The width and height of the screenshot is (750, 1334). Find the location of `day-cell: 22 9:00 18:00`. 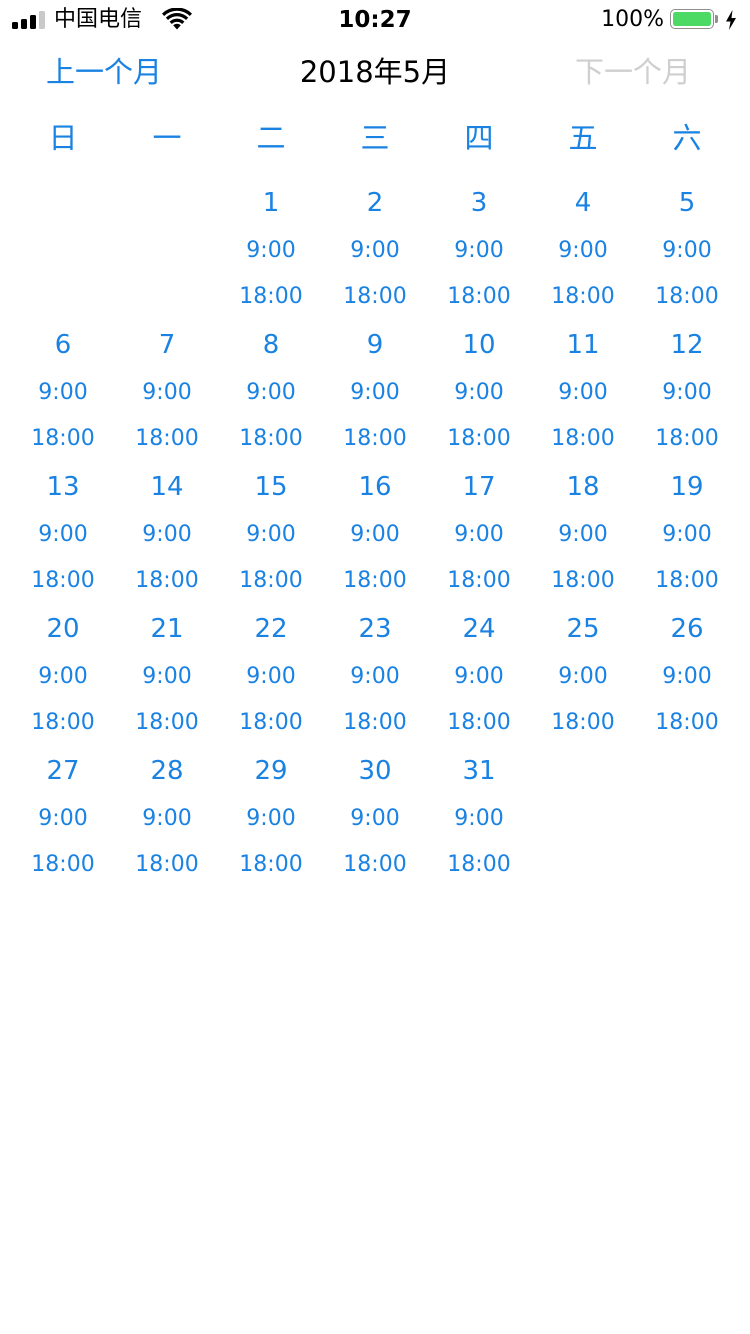

day-cell: 22 9:00 18:00 is located at coordinates (271, 677).